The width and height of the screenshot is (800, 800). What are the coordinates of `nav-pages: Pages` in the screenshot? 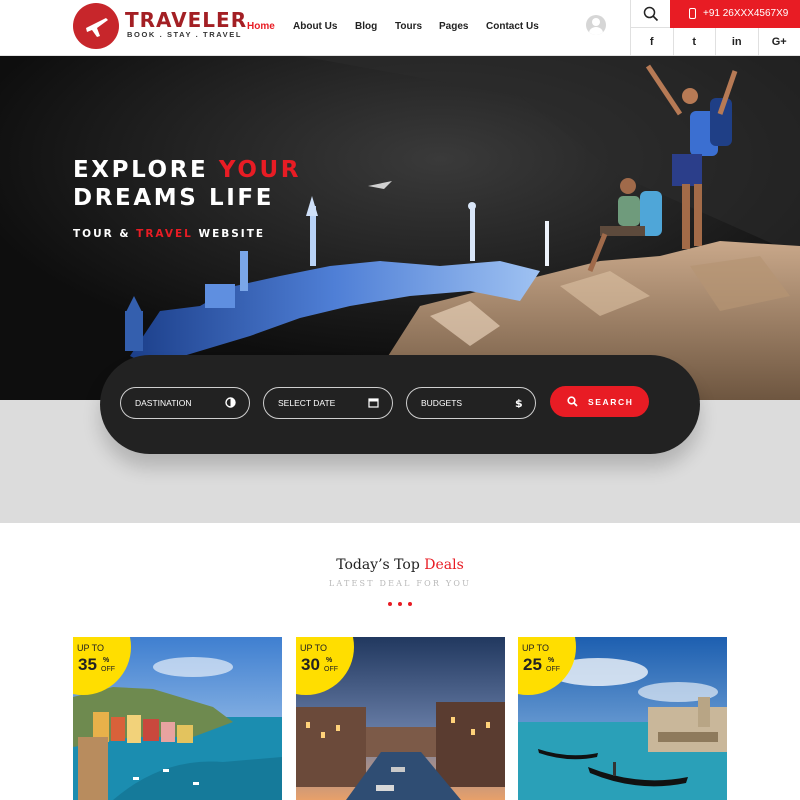 It's located at (453, 26).